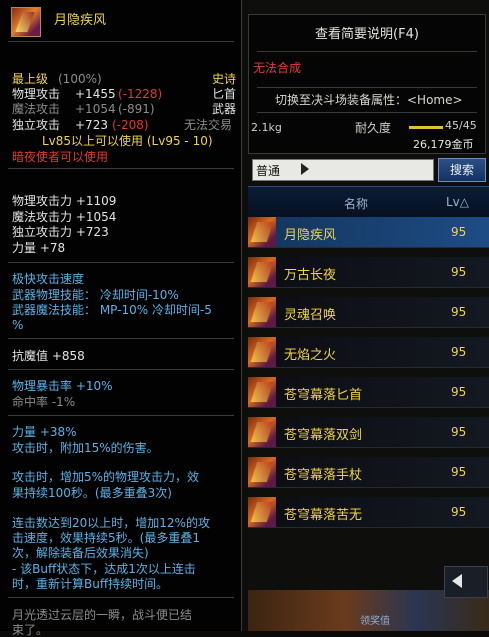 The image size is (489, 637). I want to click on phys-atk-diff: (-1228), so click(140, 94).